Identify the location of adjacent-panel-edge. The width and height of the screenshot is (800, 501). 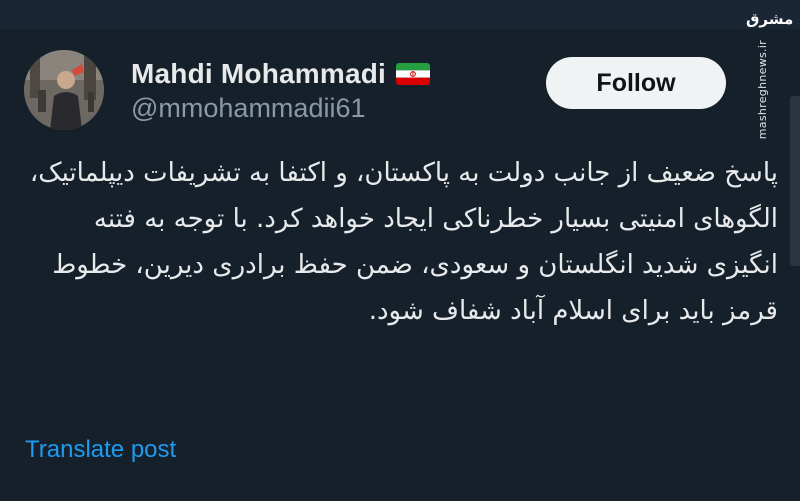
(795, 181).